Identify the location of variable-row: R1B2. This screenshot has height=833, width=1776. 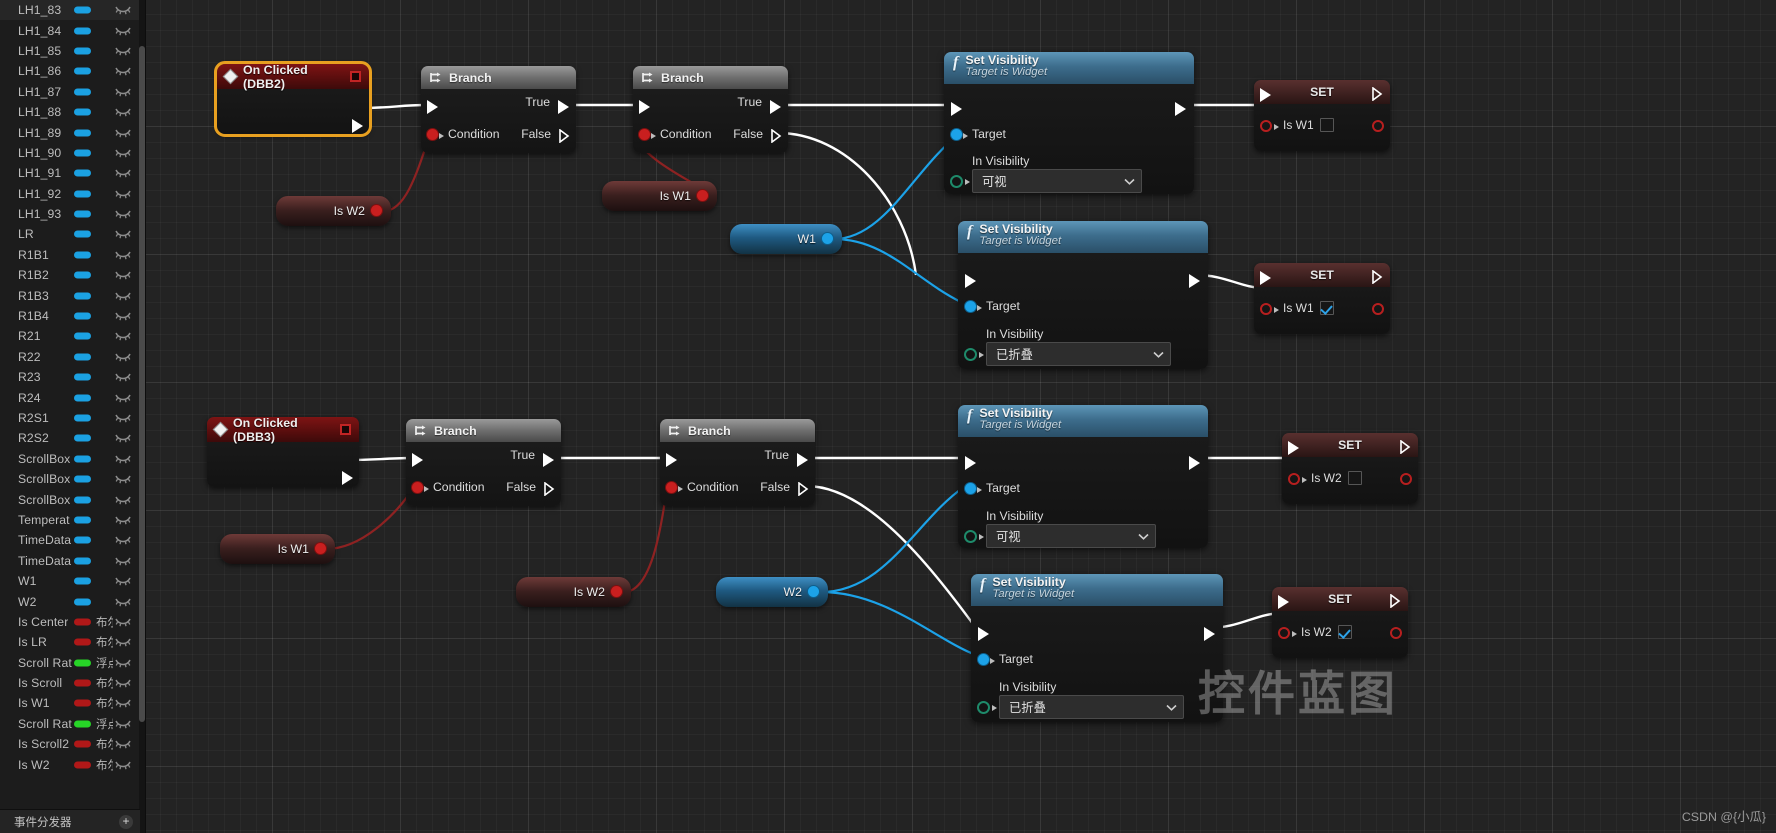
(72, 275).